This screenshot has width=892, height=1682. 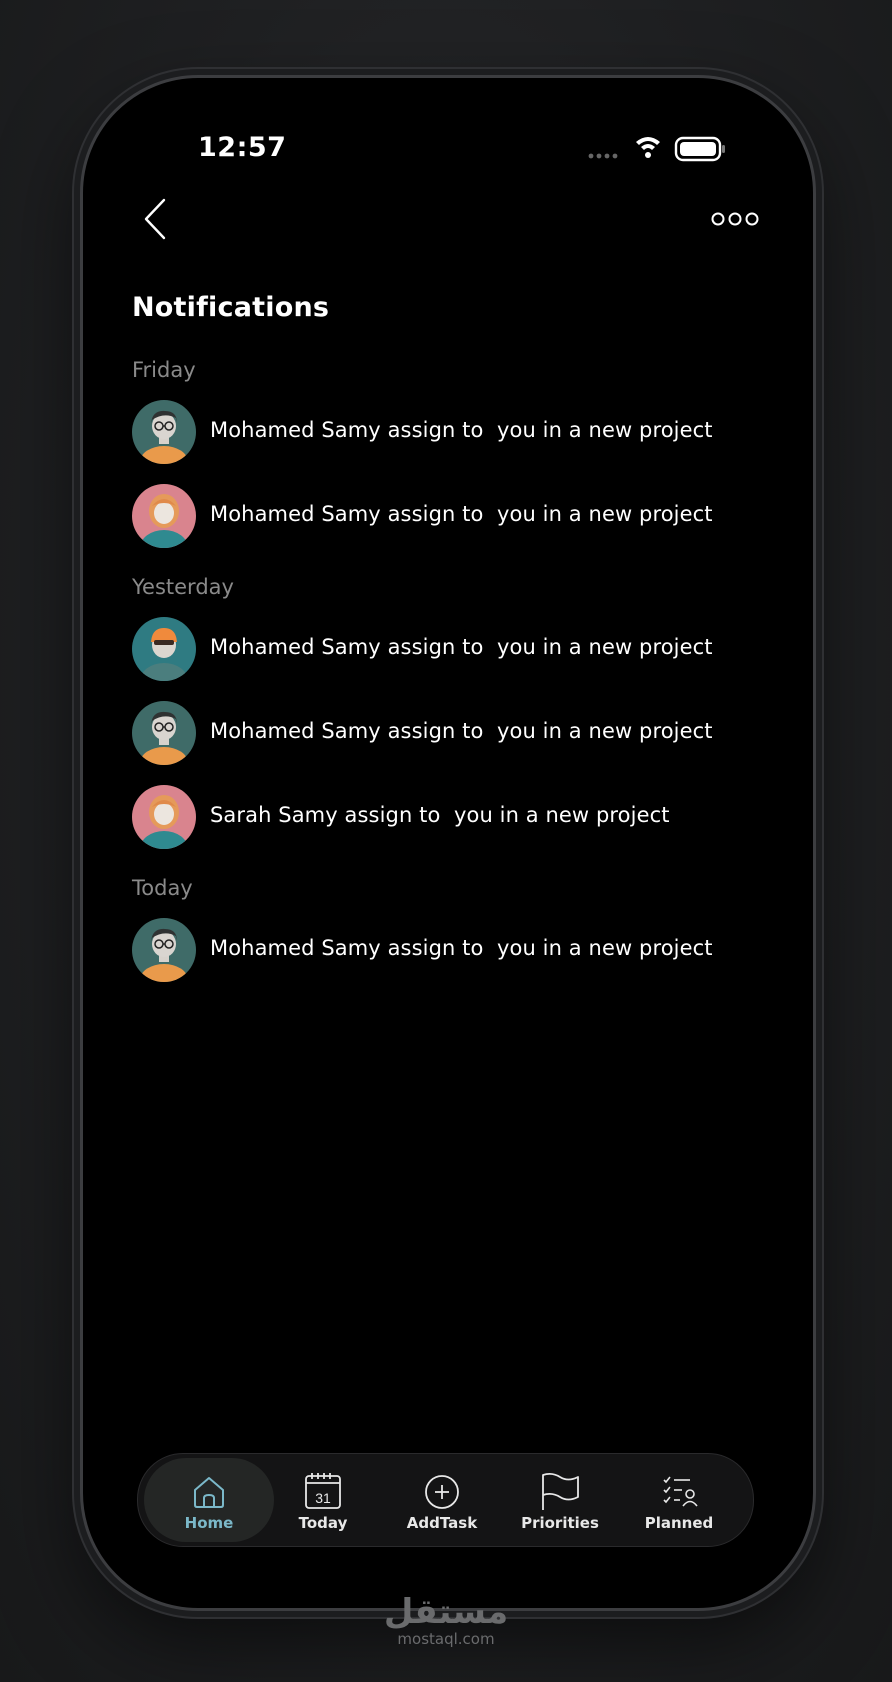 I want to click on section-label-friday: Friday, so click(x=164, y=370).